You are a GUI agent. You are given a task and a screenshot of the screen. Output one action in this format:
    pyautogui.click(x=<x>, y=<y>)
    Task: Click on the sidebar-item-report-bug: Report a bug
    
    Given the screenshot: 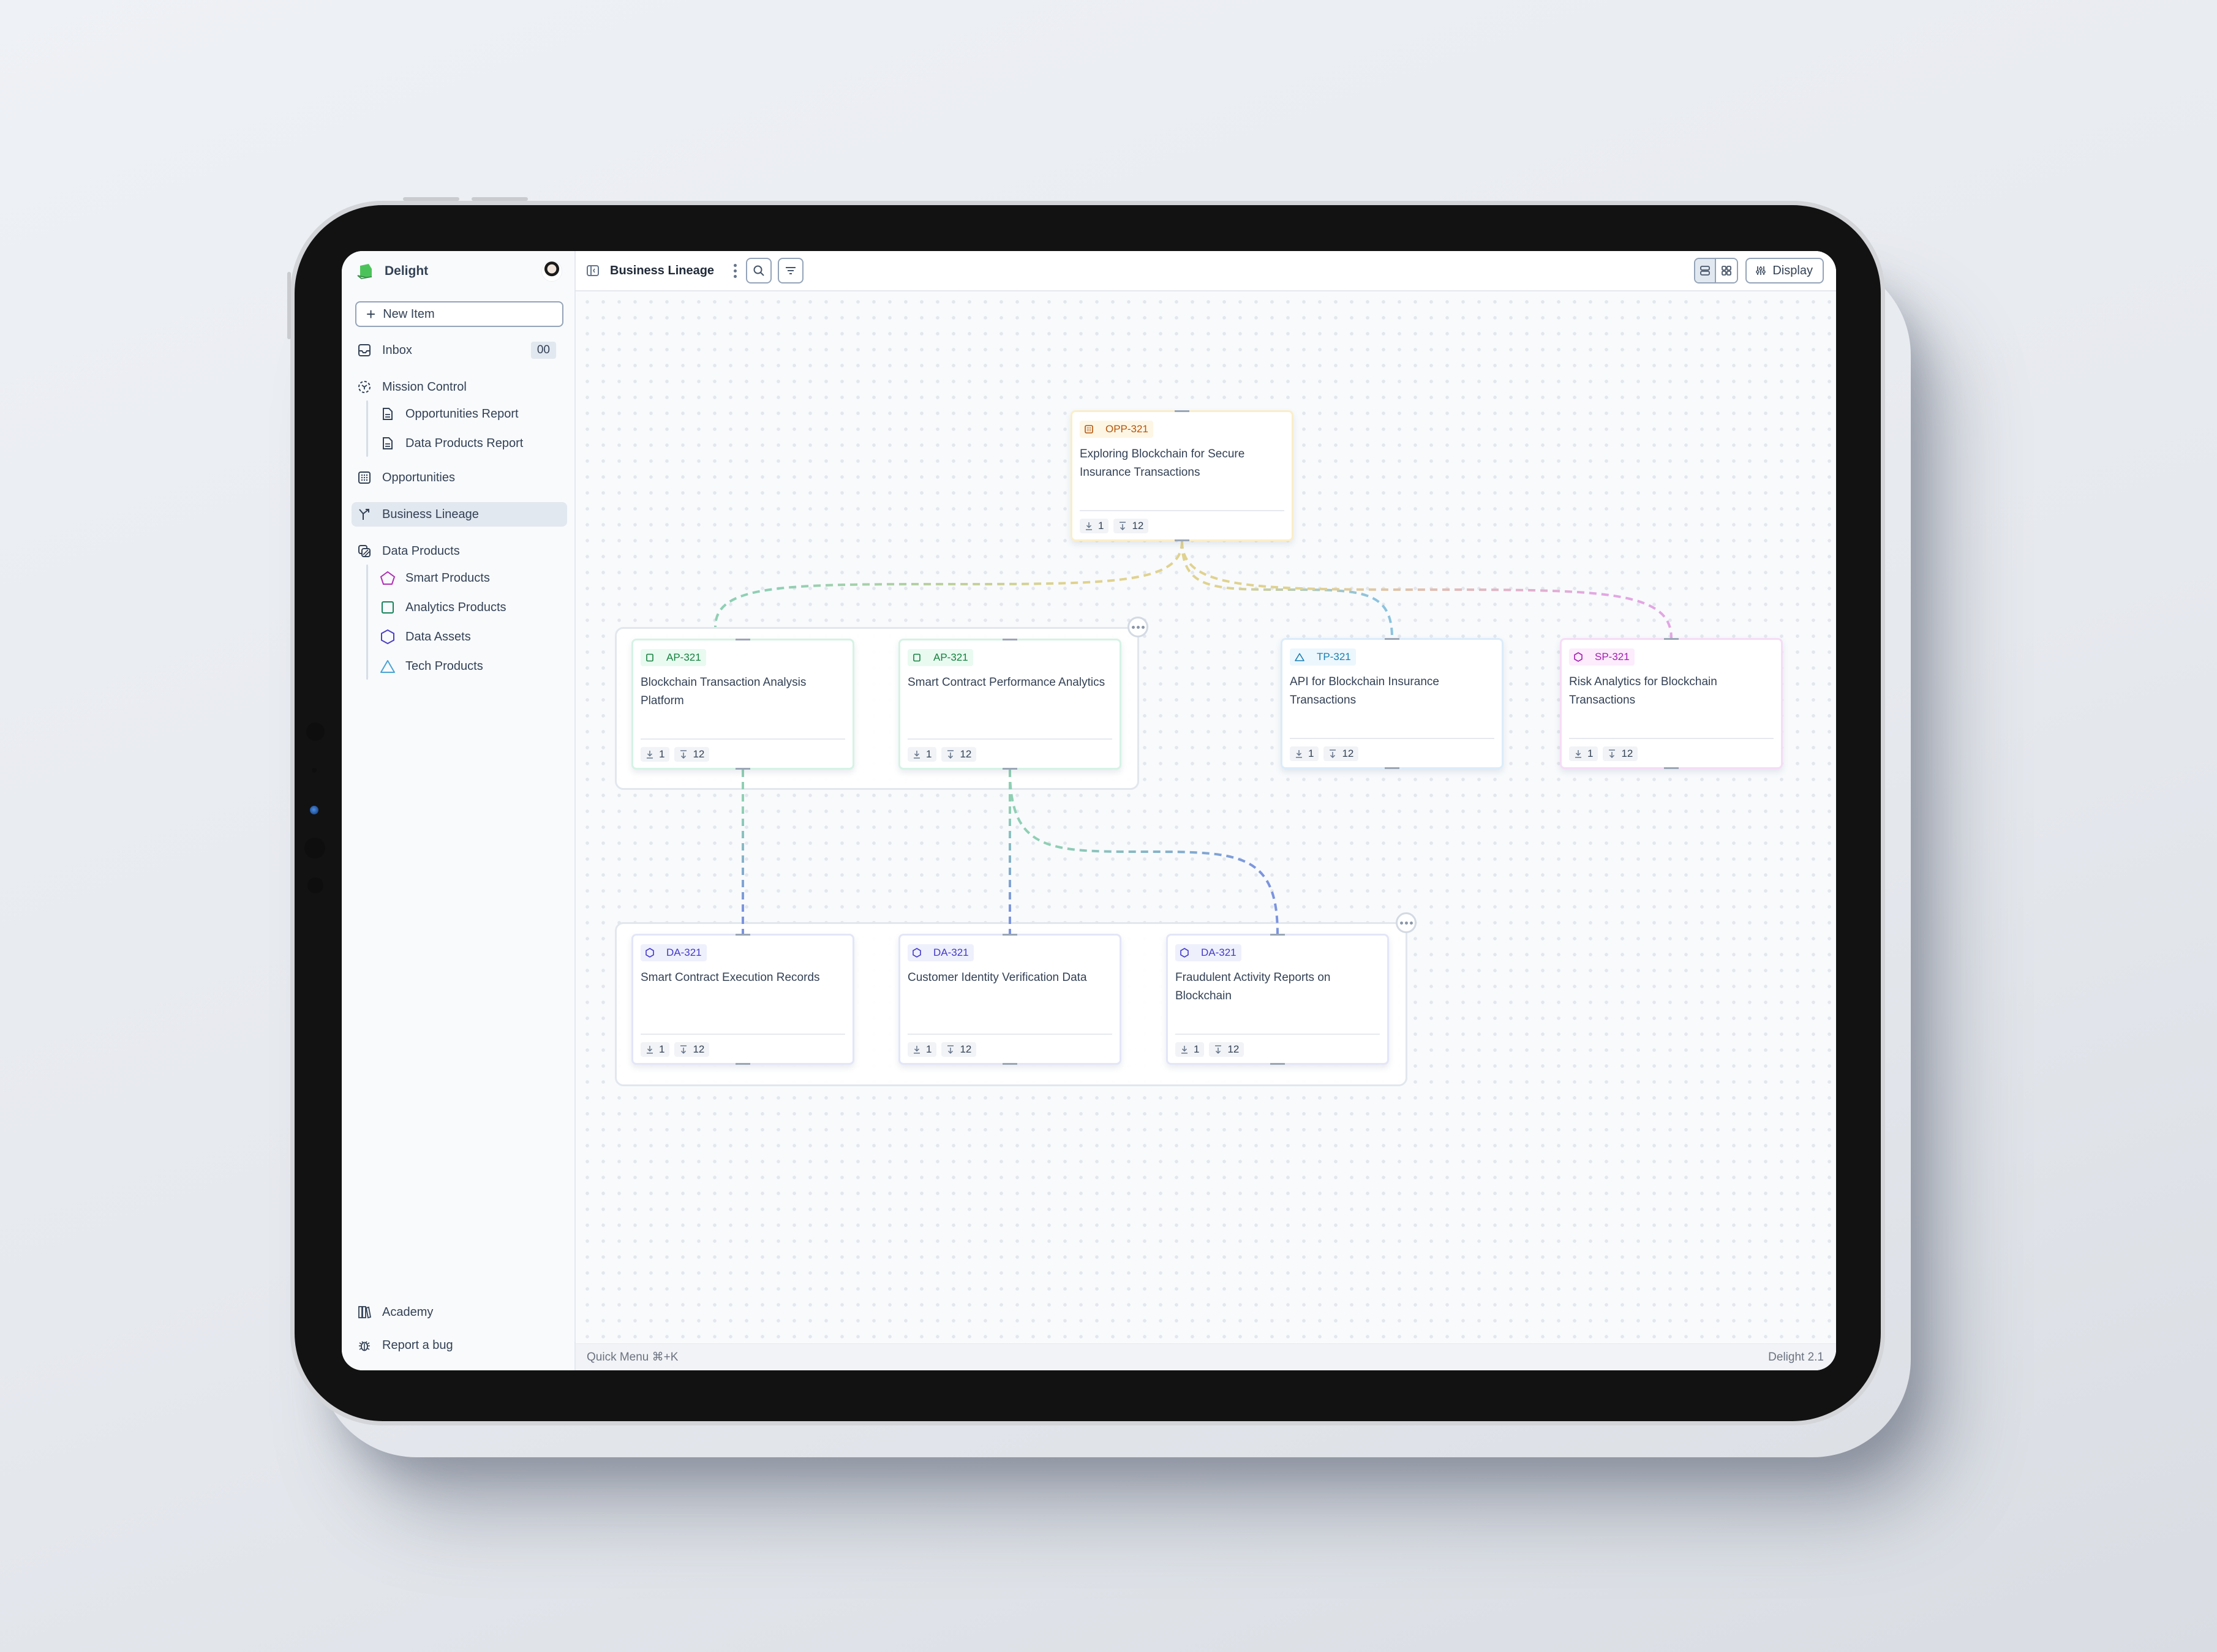 What is the action you would take?
    pyautogui.click(x=459, y=1346)
    